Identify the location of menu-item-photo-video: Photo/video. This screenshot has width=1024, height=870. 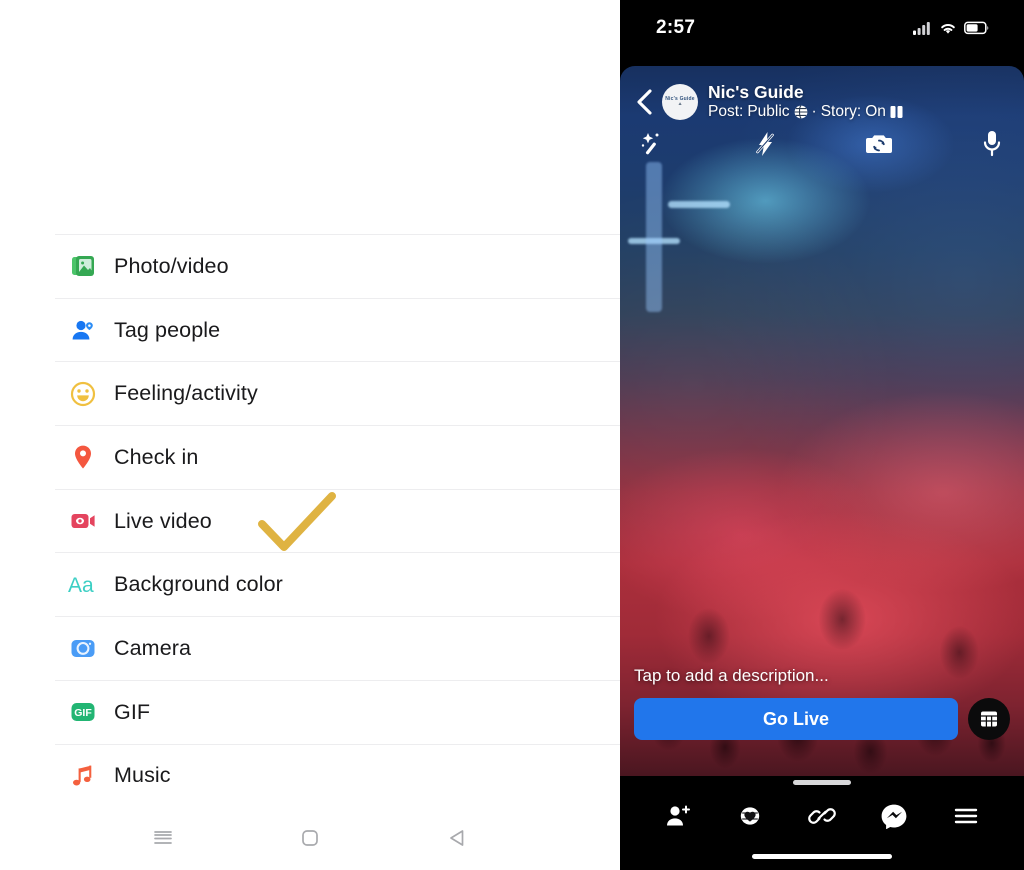
(310, 266).